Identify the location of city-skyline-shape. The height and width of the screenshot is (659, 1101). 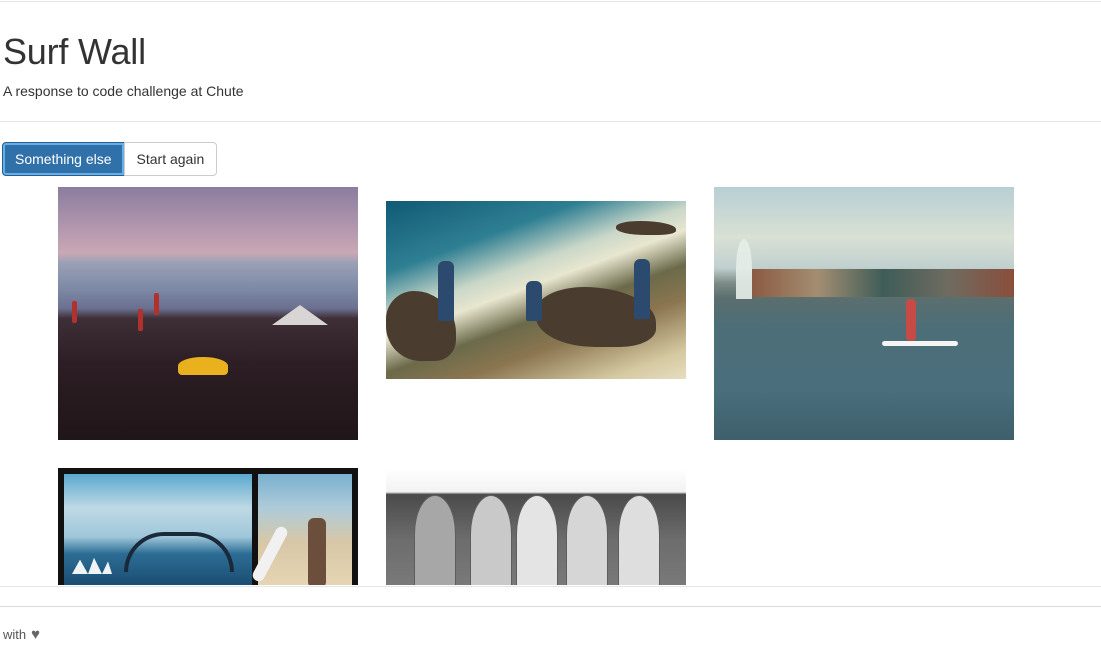
(883, 283).